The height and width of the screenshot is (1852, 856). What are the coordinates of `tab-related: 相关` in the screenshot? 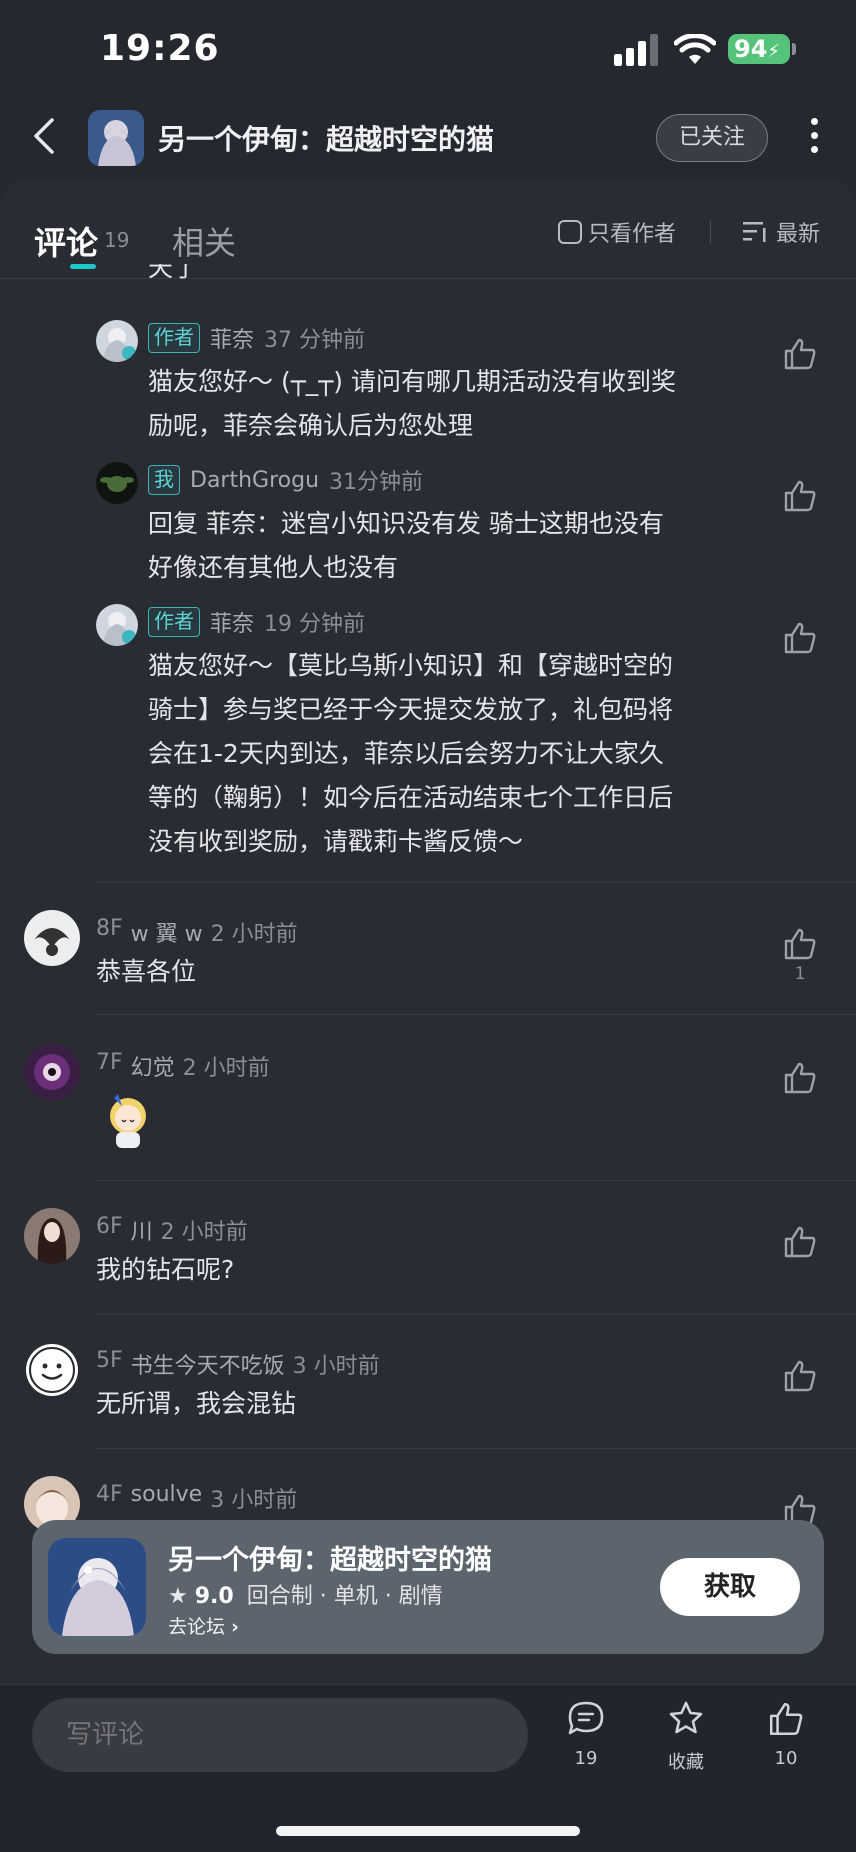 It's located at (204, 241).